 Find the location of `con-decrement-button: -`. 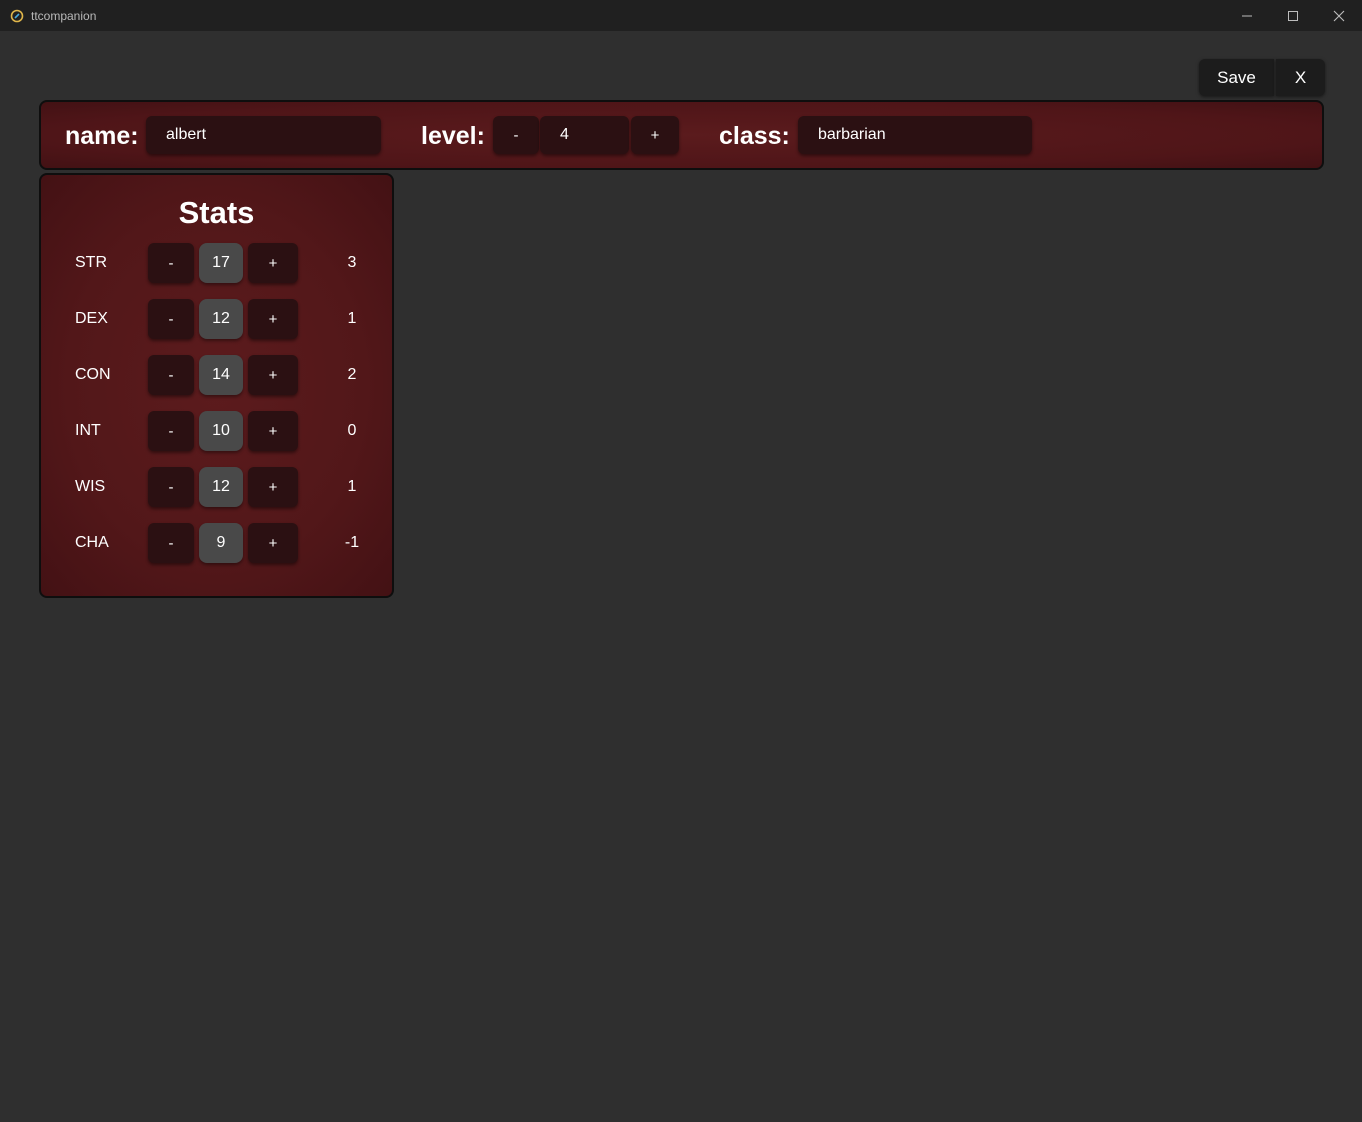

con-decrement-button: - is located at coordinates (171, 375).